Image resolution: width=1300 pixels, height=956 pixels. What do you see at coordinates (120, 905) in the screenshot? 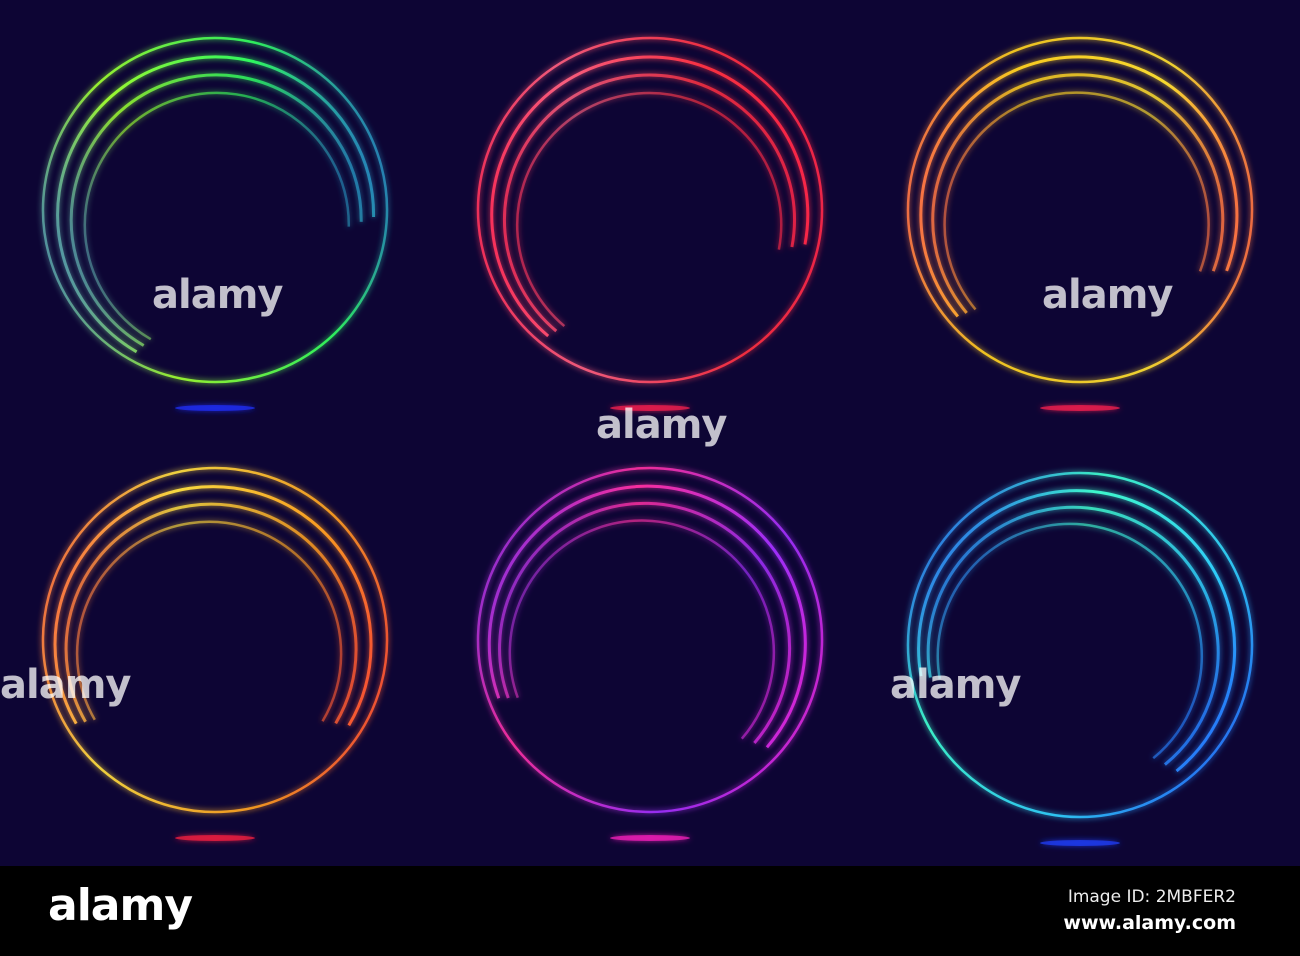
I see `alamy-logo: alamy` at bounding box center [120, 905].